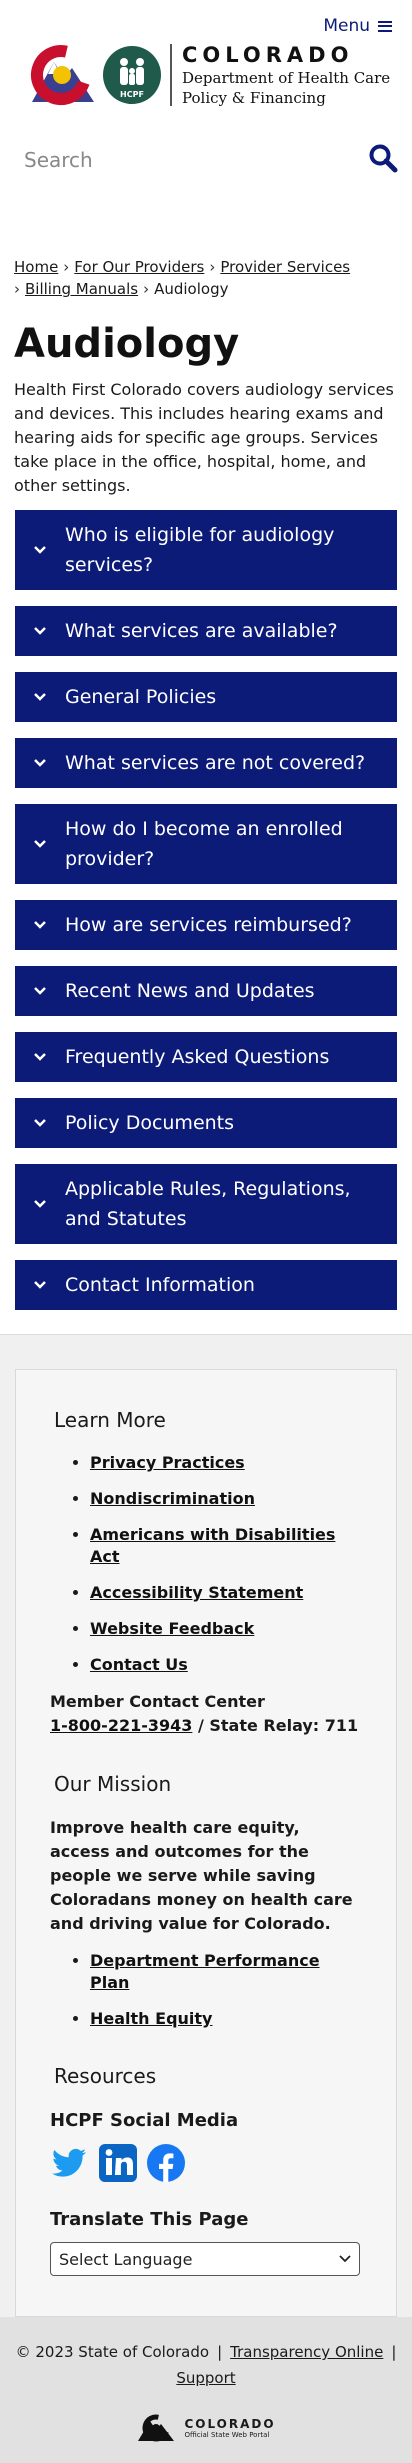 Image resolution: width=412 pixels, height=2463 pixels. Describe the element at coordinates (62, 75) in the screenshot. I see `colorado-c-logo-icon` at that location.